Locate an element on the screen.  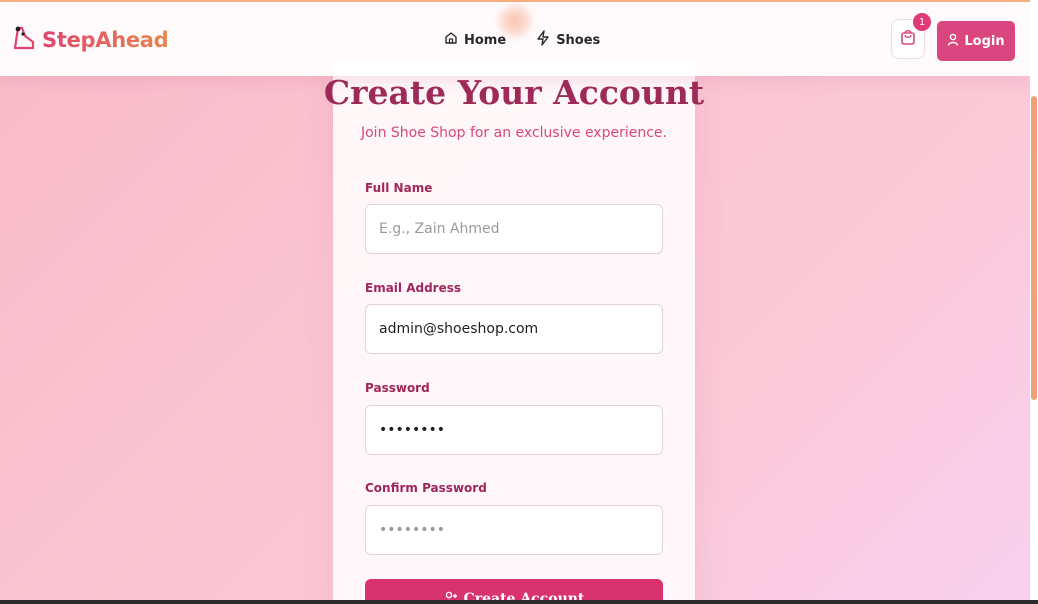
home-icon is located at coordinates (451, 40).